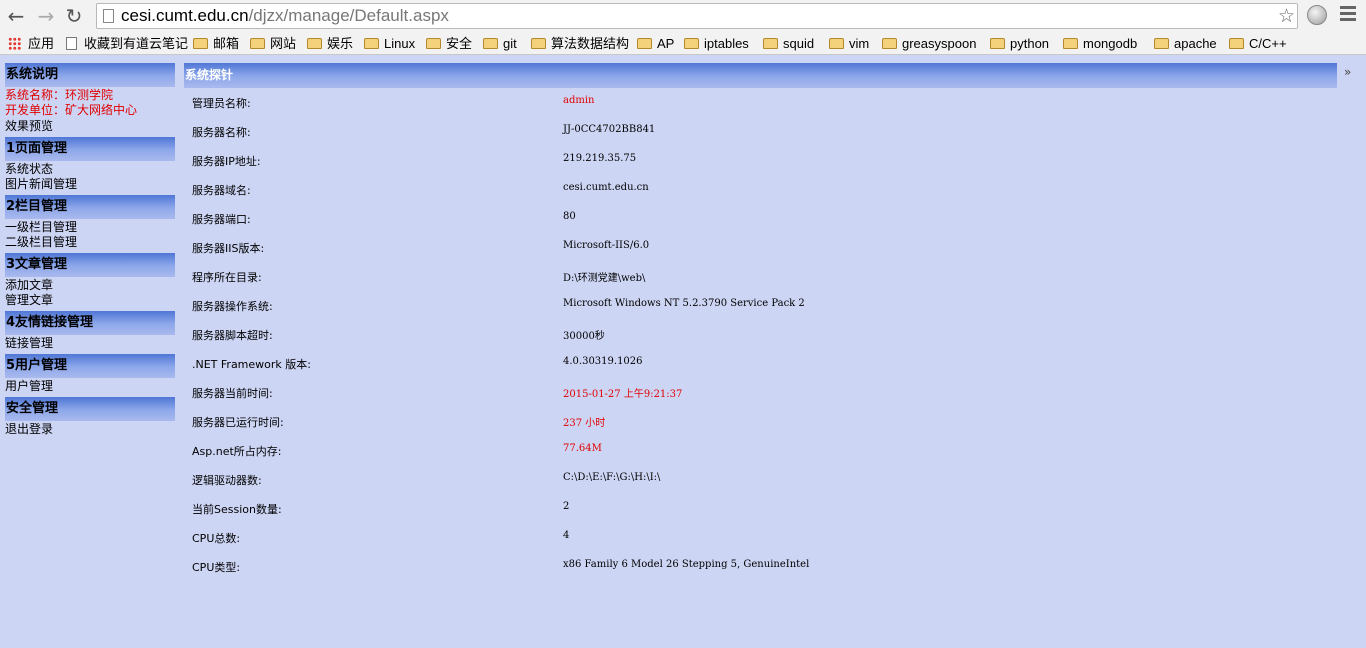 Image resolution: width=1366 pixels, height=648 pixels. What do you see at coordinates (604, 278) in the screenshot?
I see `row-value: D:\环测党建\web\` at bounding box center [604, 278].